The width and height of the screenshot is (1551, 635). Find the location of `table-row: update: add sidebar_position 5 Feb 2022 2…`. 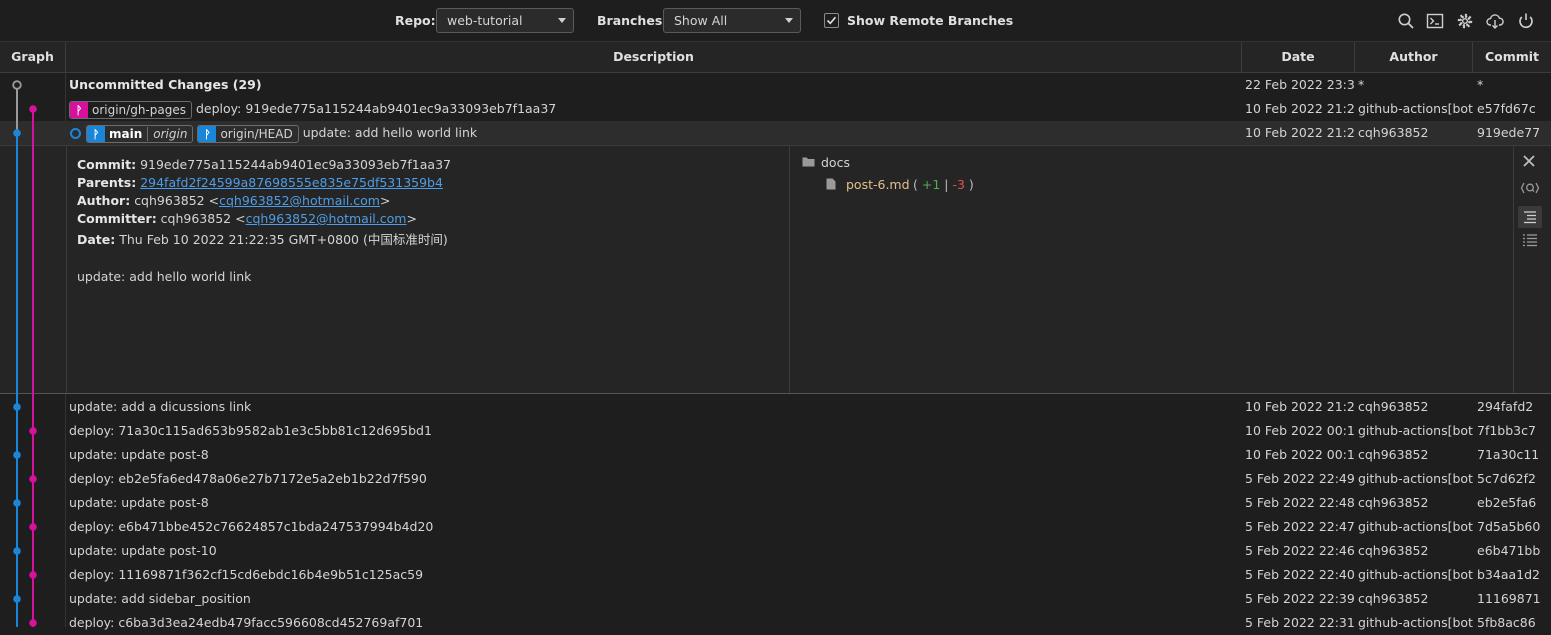

table-row: update: add sidebar_position 5 Feb 2022 2… is located at coordinates (775, 599).